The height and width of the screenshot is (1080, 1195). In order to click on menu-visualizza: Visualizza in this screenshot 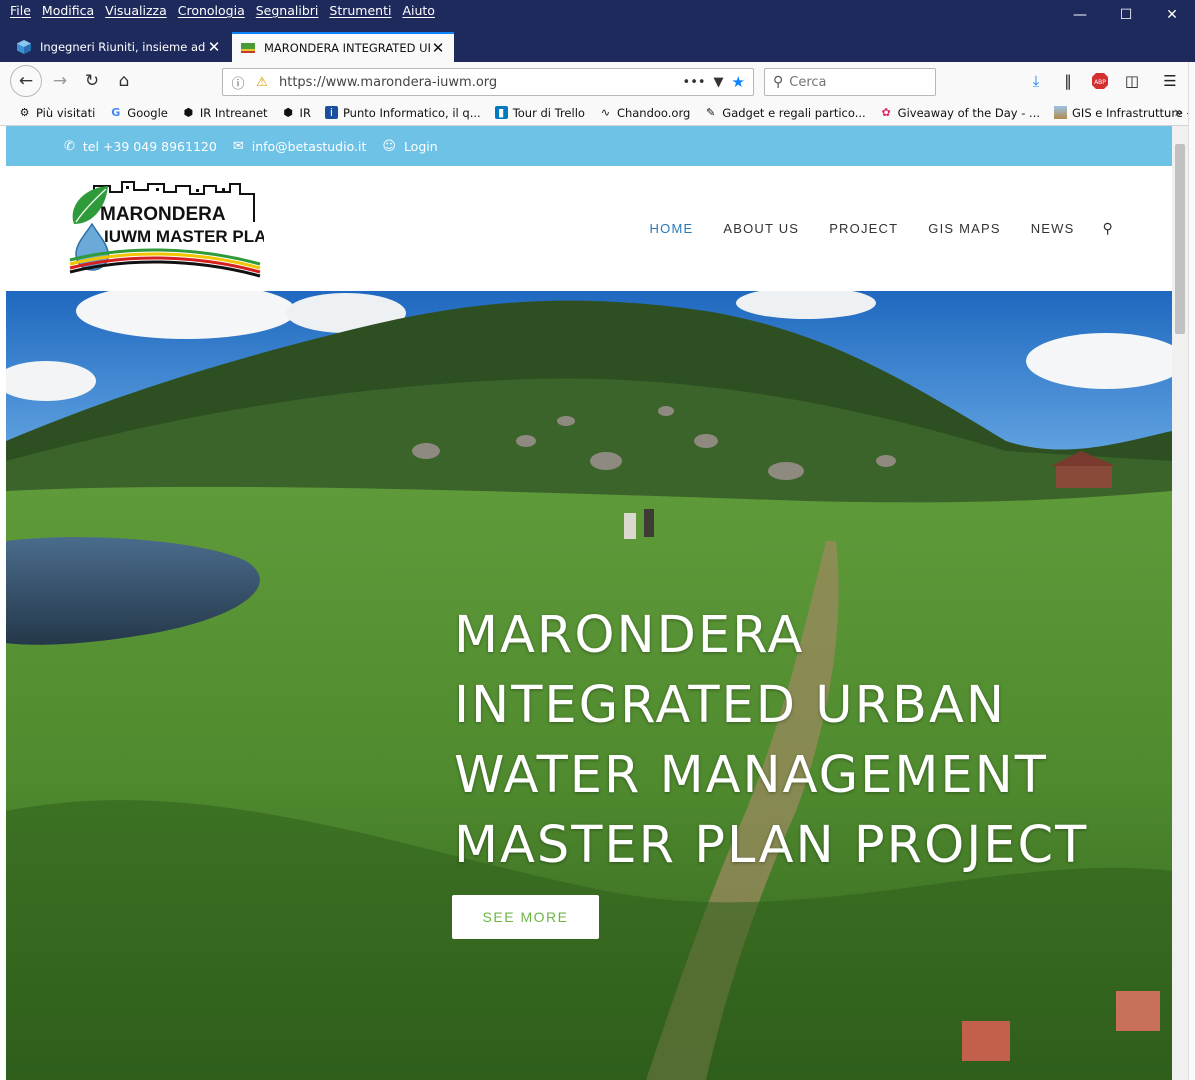, I will do `click(136, 10)`.